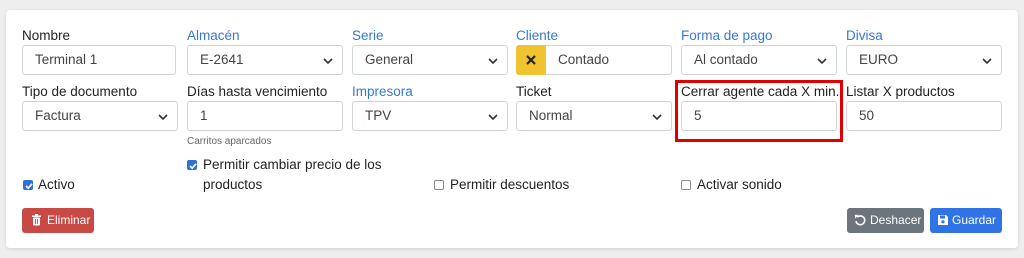  I want to click on dias-vencimiento-value: 1, so click(204, 115).